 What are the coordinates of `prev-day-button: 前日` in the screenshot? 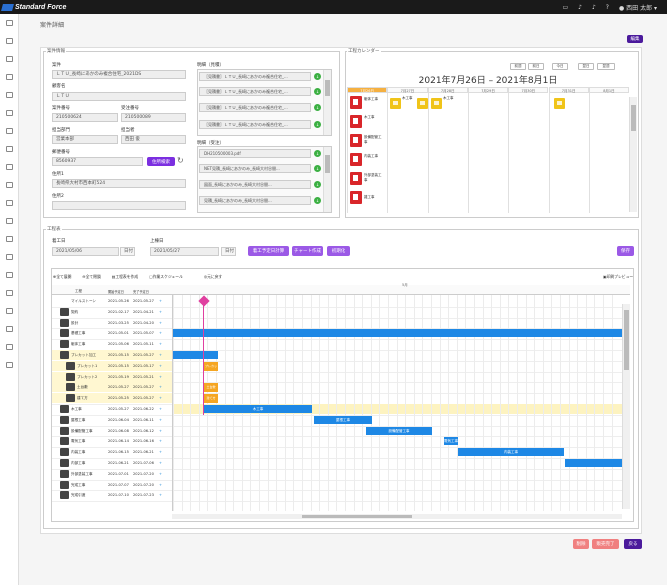 It's located at (536, 66).